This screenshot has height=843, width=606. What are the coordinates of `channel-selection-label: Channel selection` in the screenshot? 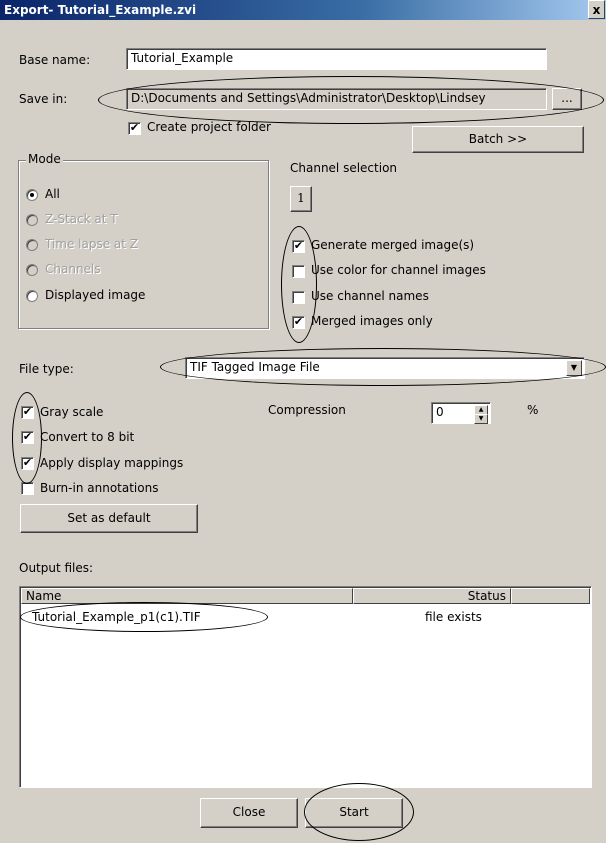 It's located at (344, 168).